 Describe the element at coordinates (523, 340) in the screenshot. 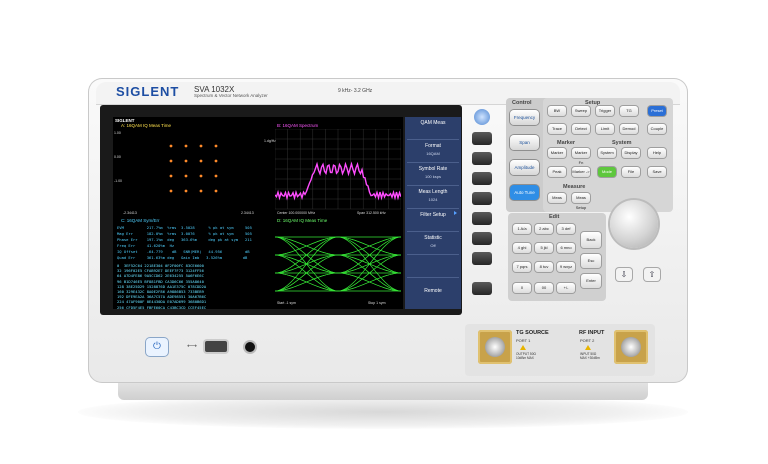

I see `tg-source-port: PORT 1` at that location.